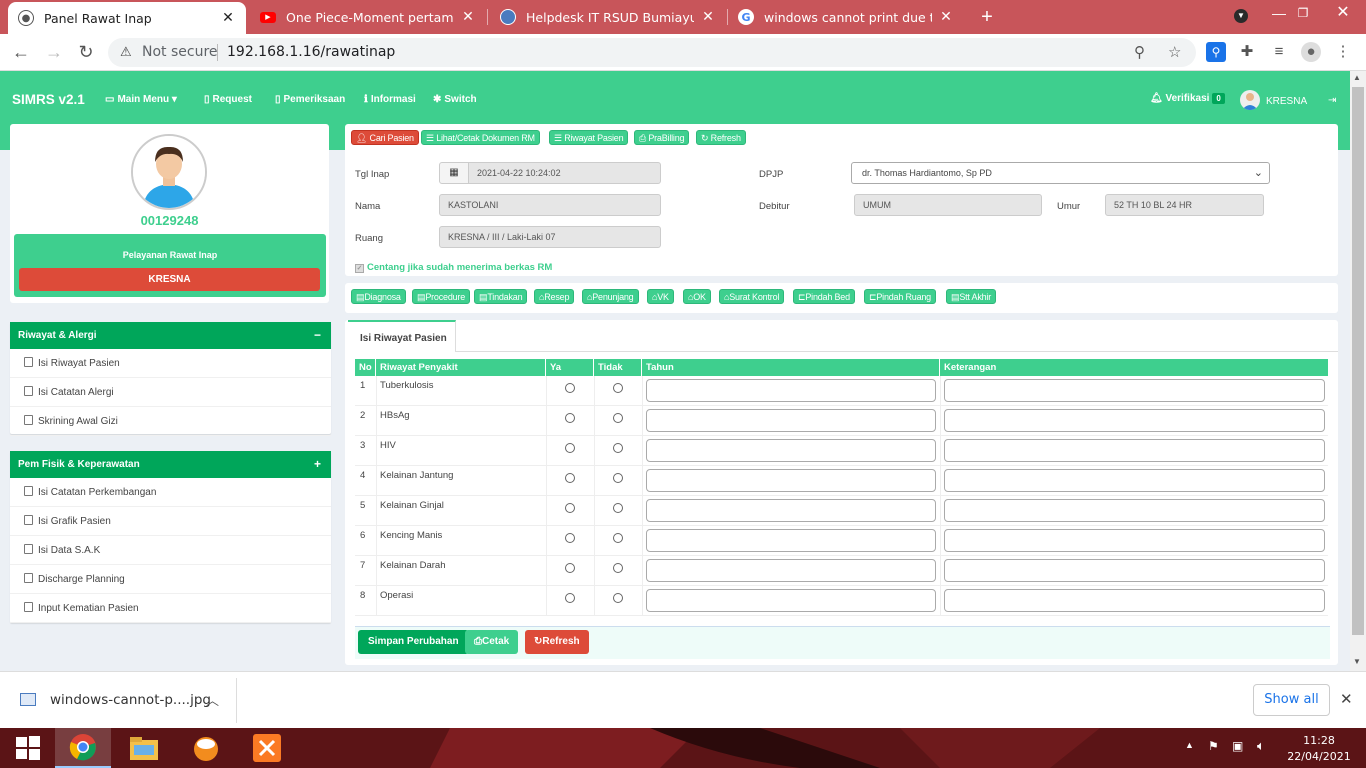 This screenshot has width=1366, height=768. Describe the element at coordinates (453, 267) in the screenshot. I see `berkas-rm-checkbox: ✓ Centang jika sudah menerima berkas RM` at that location.